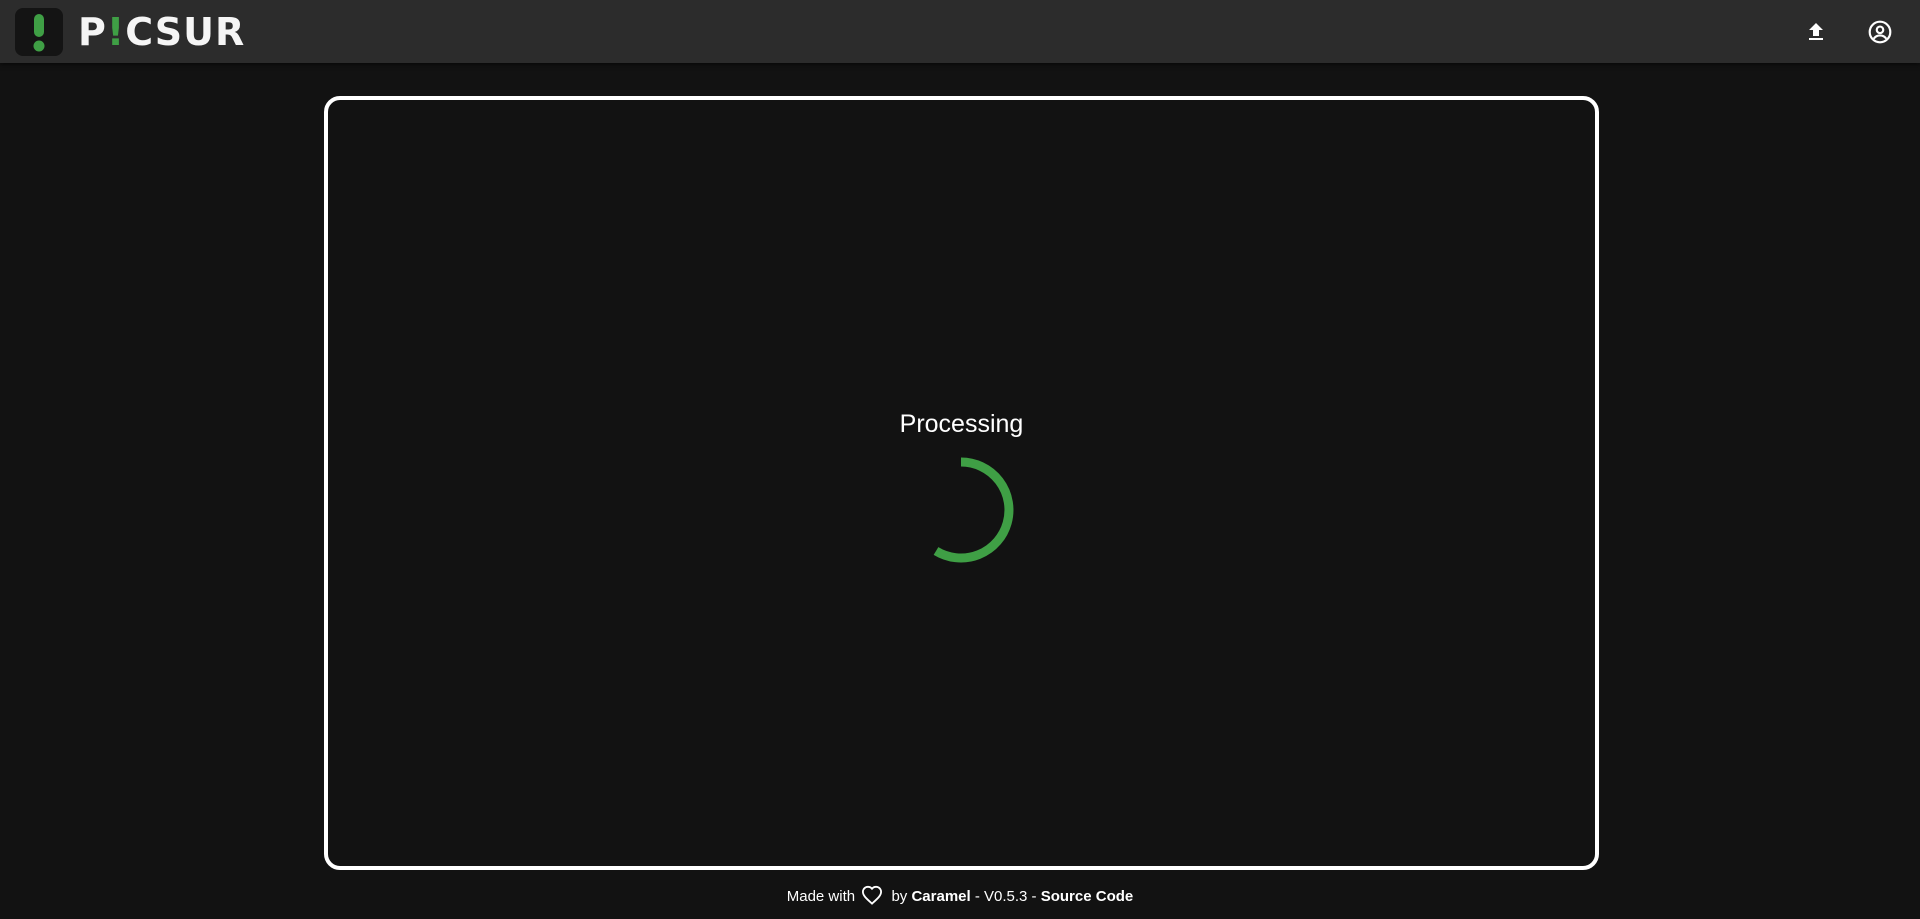 This screenshot has width=1920, height=919. I want to click on logo-icon, so click(39, 32).